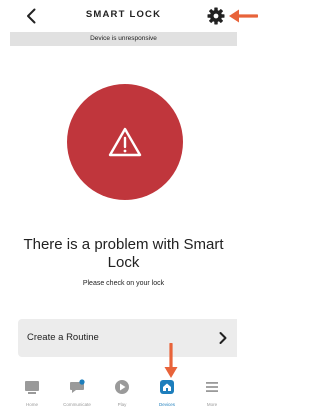  Describe the element at coordinates (167, 387) in the screenshot. I see `devices-icon` at that location.